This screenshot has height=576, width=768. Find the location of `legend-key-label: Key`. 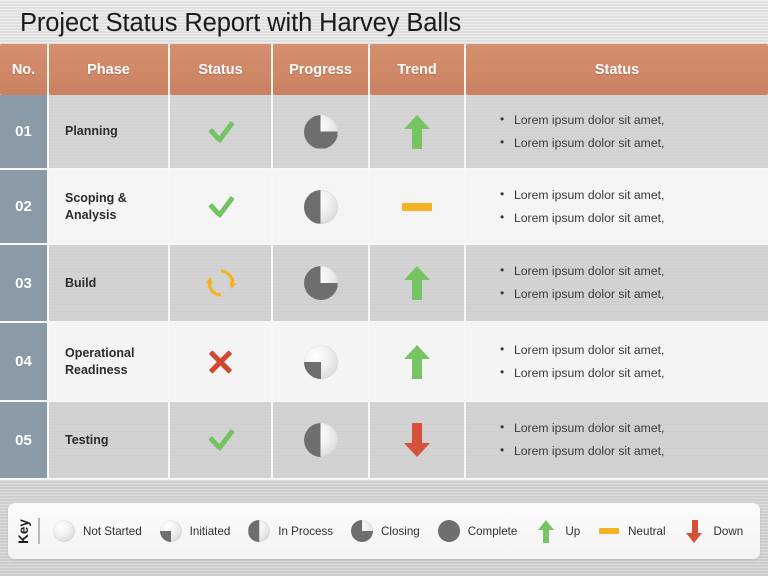

legend-key-label: Key is located at coordinates (23, 531).